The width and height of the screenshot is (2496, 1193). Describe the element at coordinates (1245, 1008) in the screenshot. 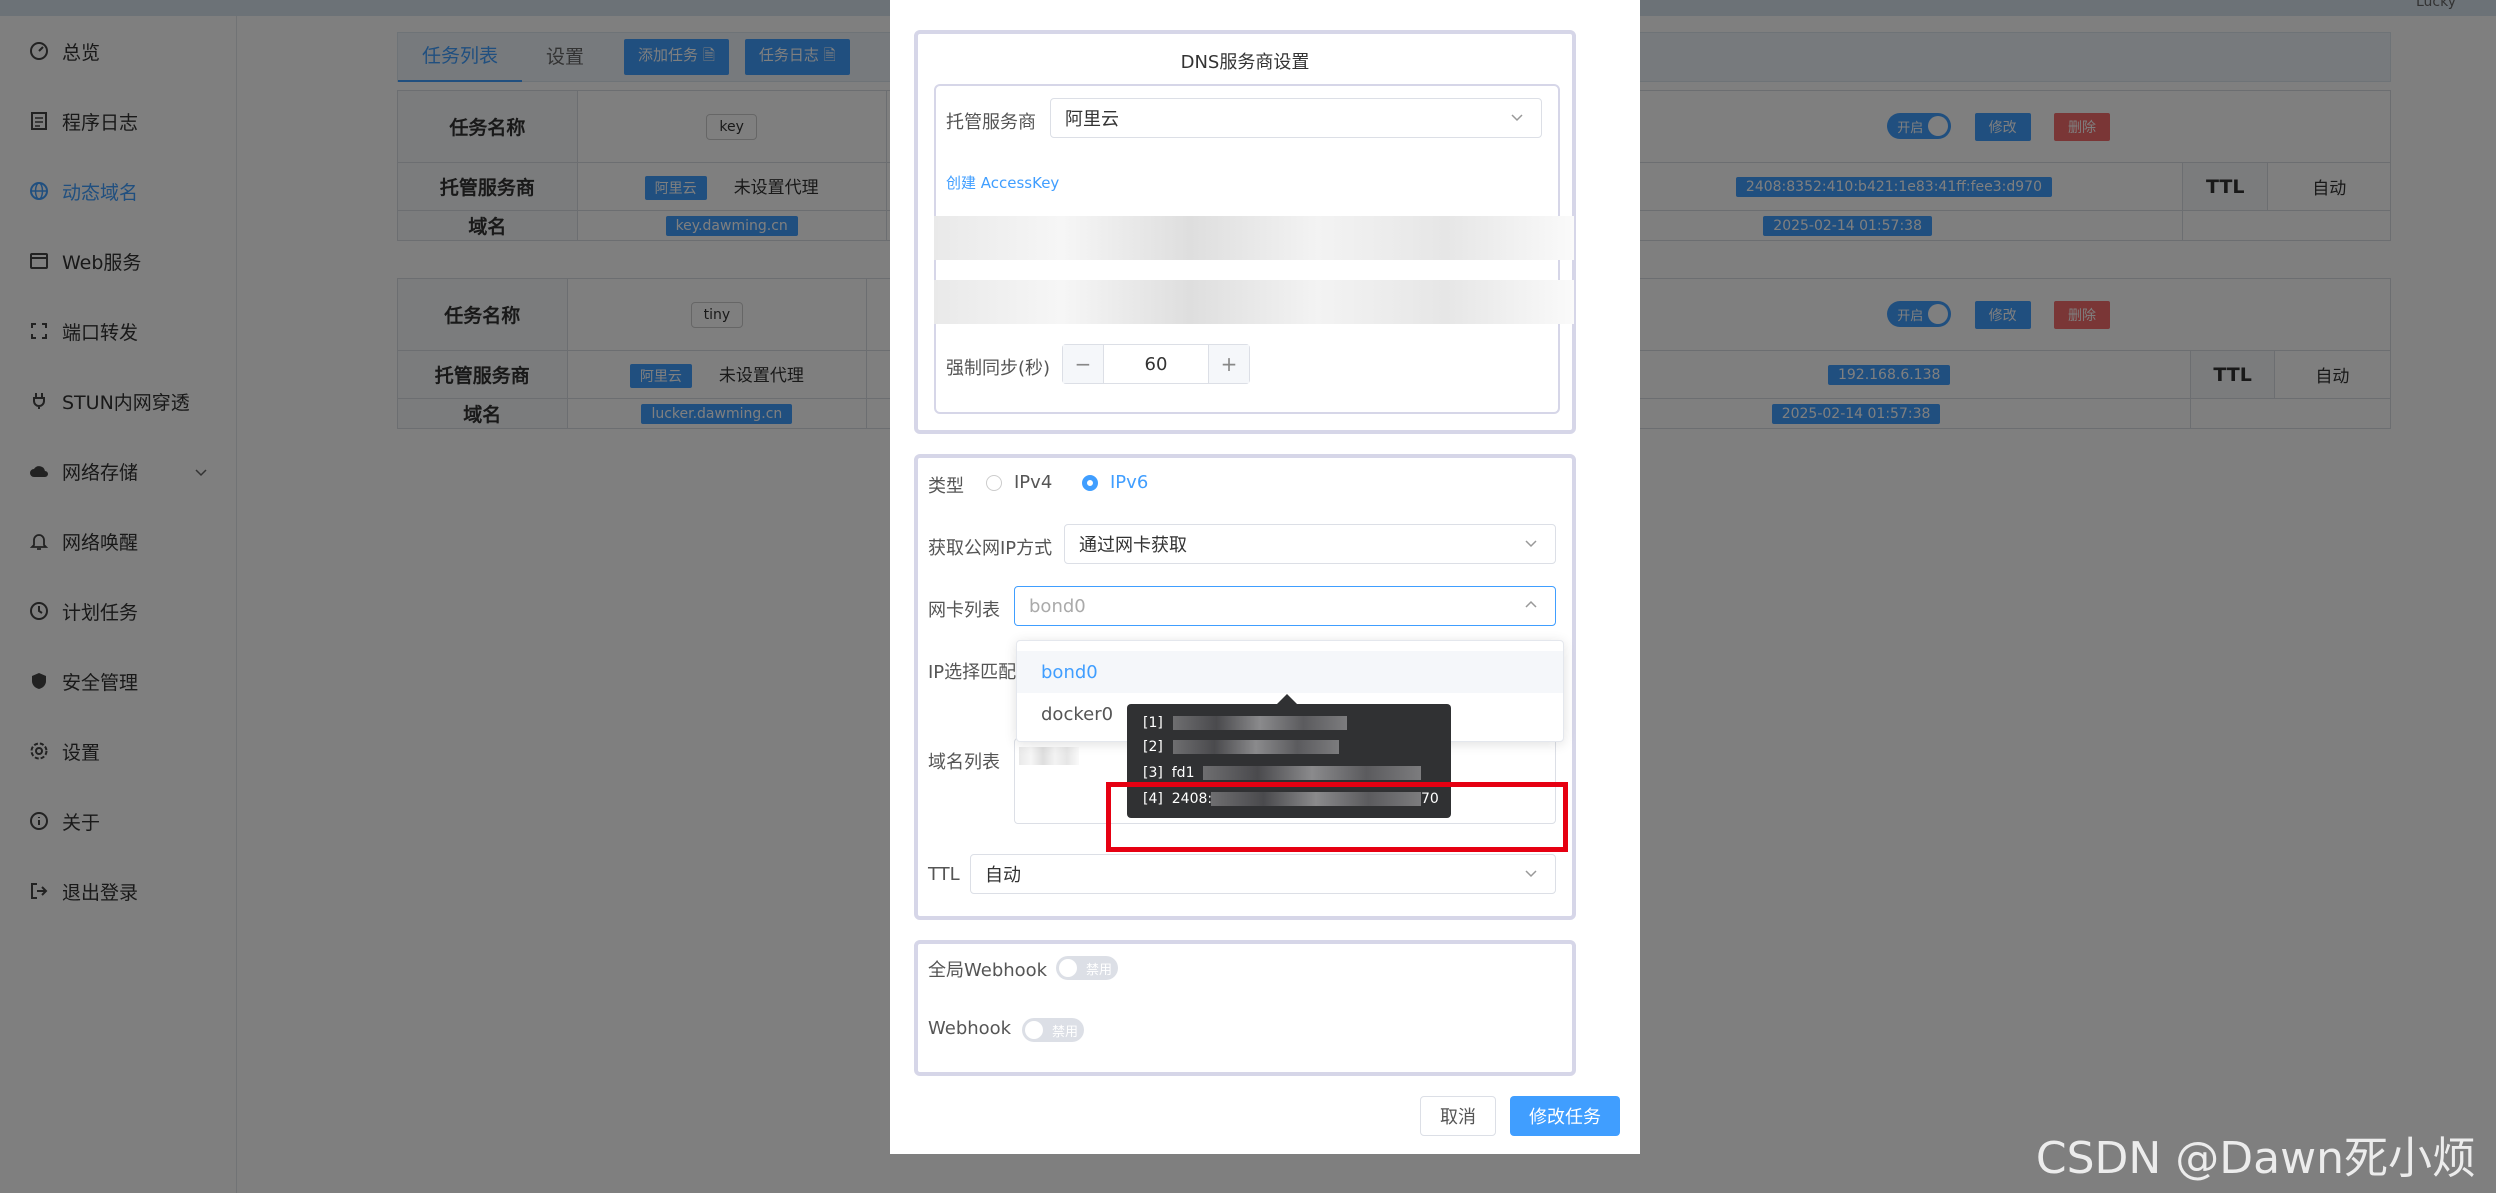

I see `webhook-section: 全局Webhook 禁用 Webhook 禁用` at that location.